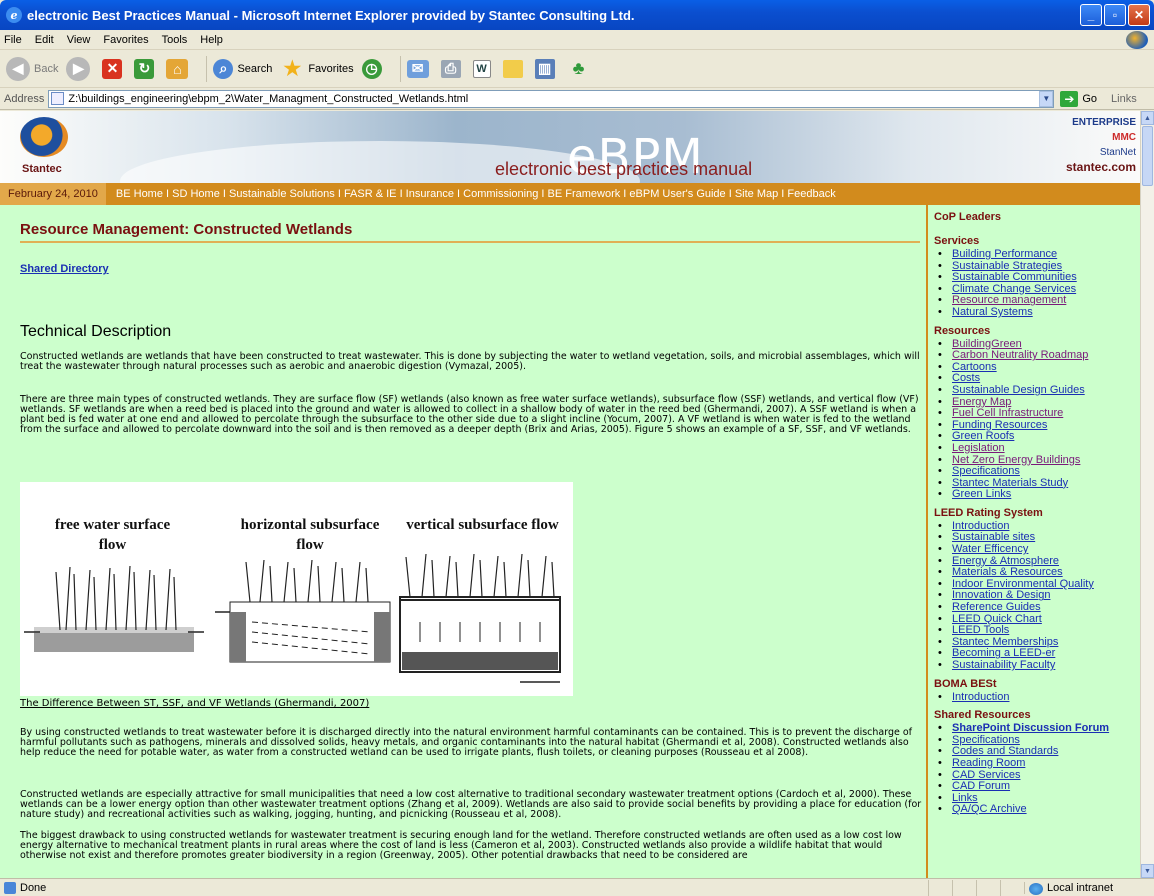 This screenshot has height=896, width=1154. I want to click on menu-edit: Edit, so click(44, 40).